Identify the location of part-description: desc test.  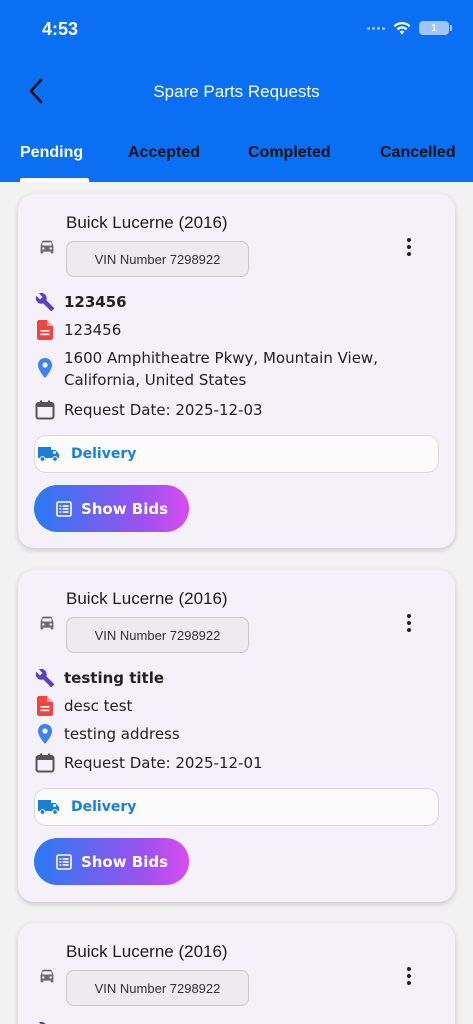
(98, 706).